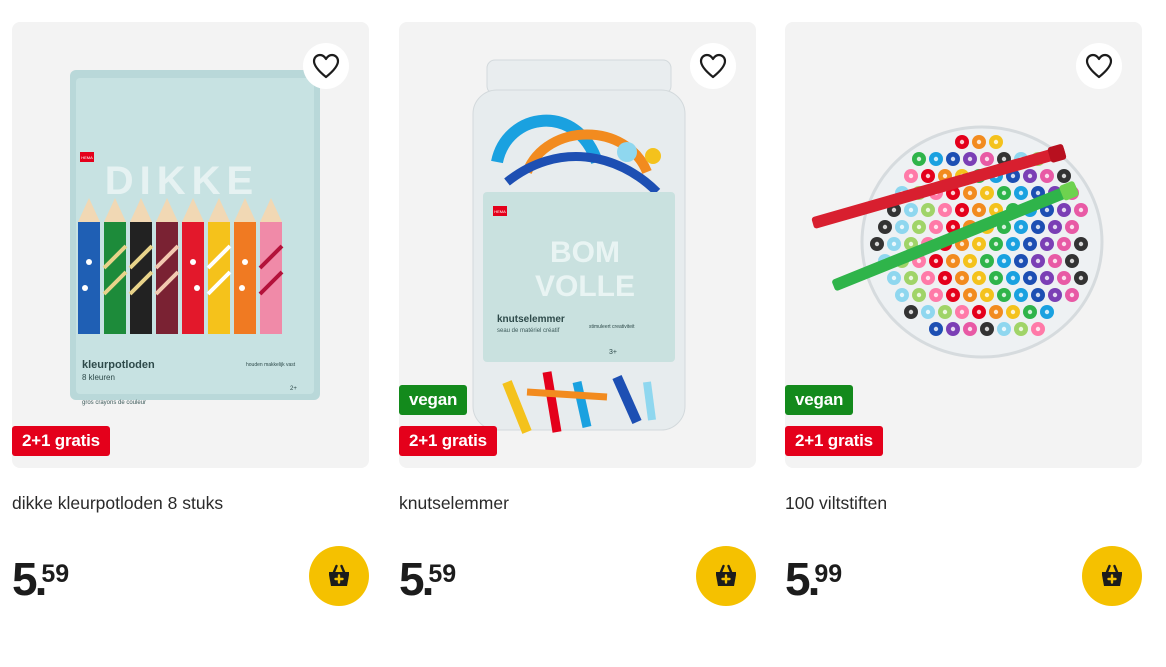 This screenshot has width=1166, height=667. I want to click on product-price: 5. 59, so click(40, 579).